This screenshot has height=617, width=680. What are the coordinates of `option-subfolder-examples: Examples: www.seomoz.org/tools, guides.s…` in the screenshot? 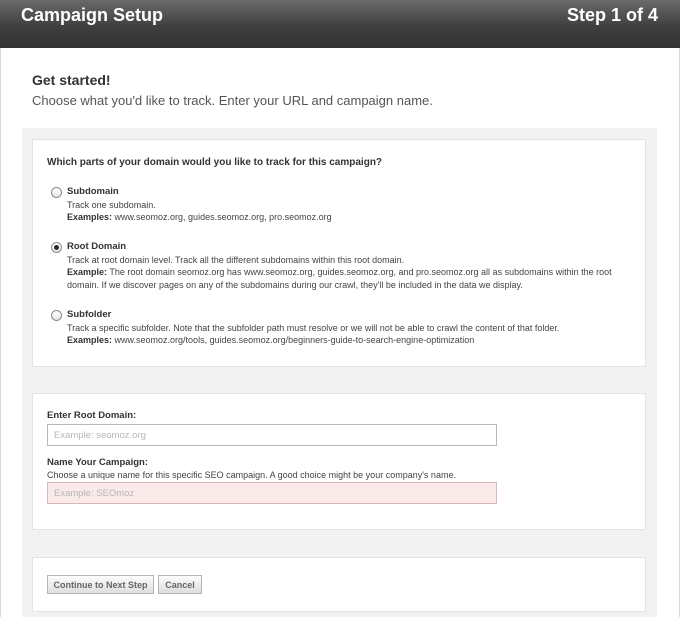 It's located at (271, 340).